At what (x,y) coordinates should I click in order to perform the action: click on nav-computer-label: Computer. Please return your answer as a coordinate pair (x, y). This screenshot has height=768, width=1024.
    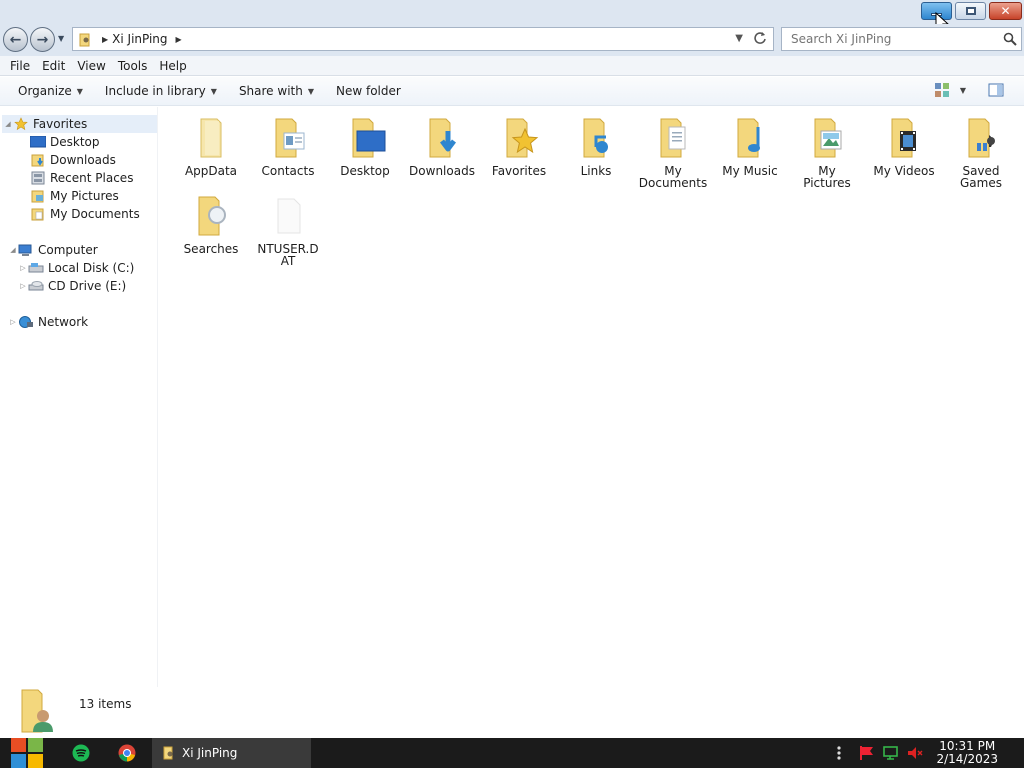
    Looking at the image, I should click on (68, 250).